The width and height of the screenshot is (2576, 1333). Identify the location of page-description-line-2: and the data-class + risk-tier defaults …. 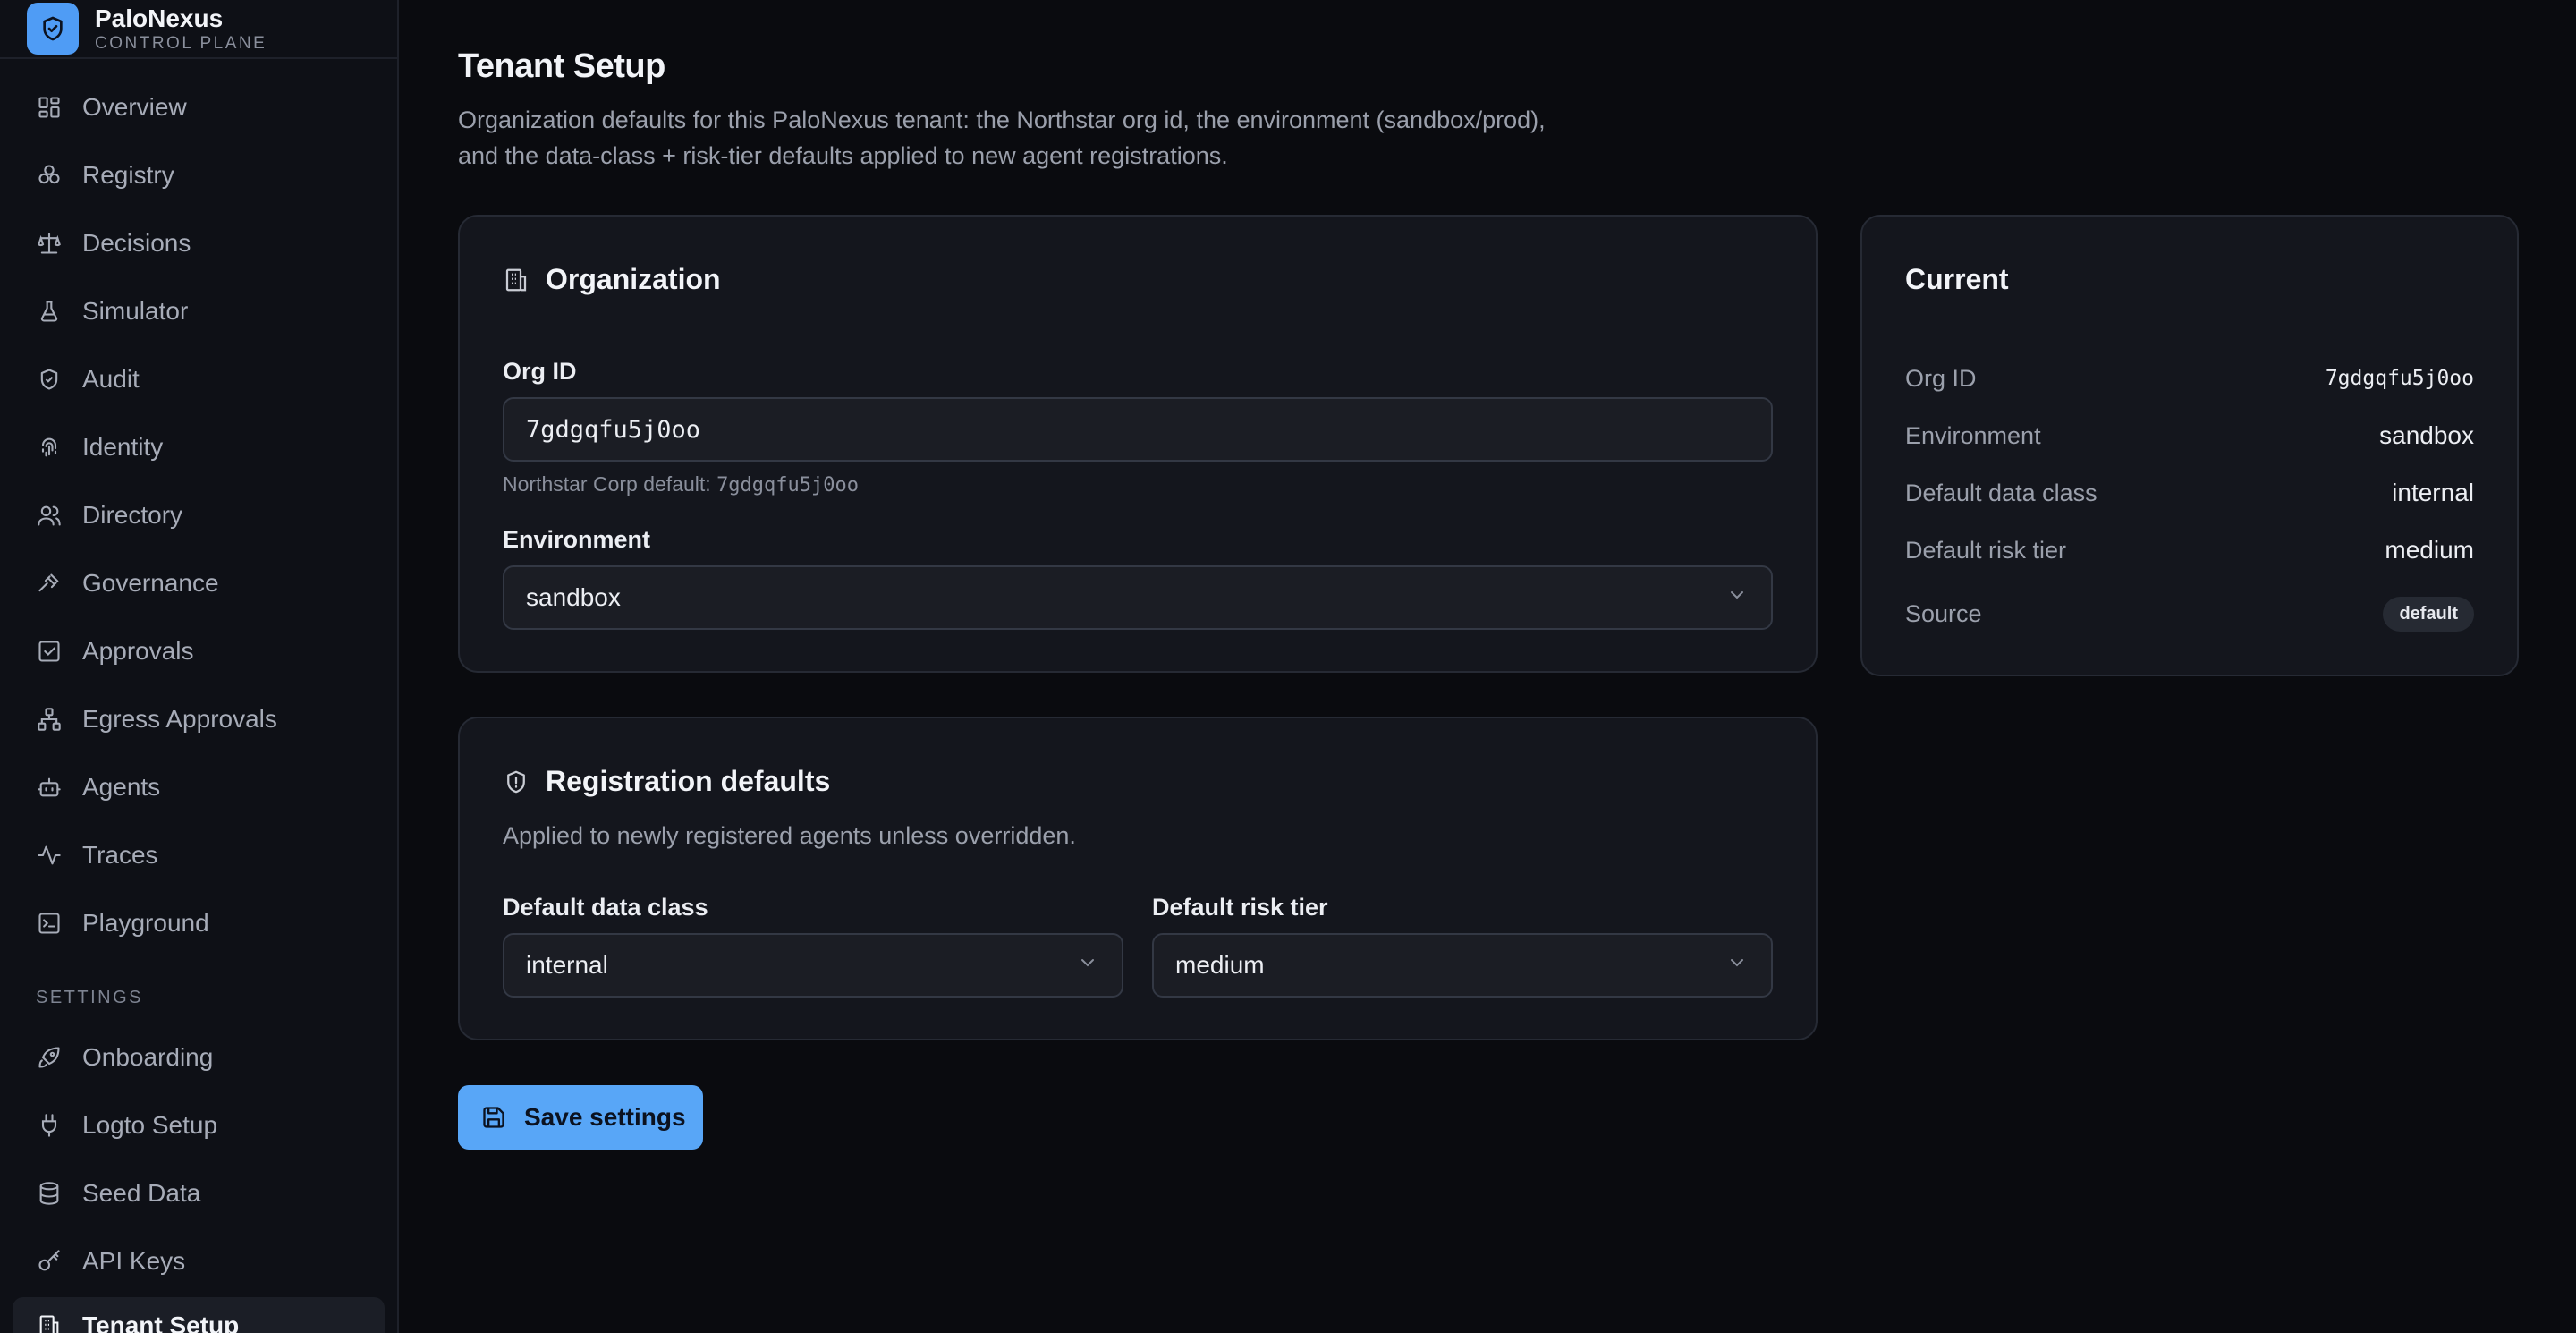
(843, 155).